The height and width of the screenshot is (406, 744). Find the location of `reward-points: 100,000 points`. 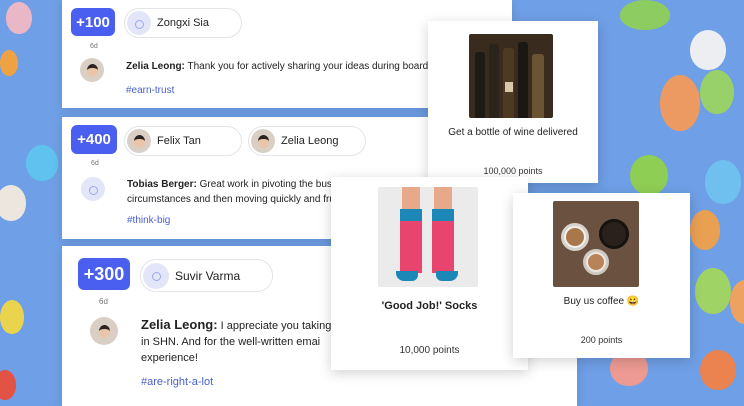

reward-points: 100,000 points is located at coordinates (513, 171).